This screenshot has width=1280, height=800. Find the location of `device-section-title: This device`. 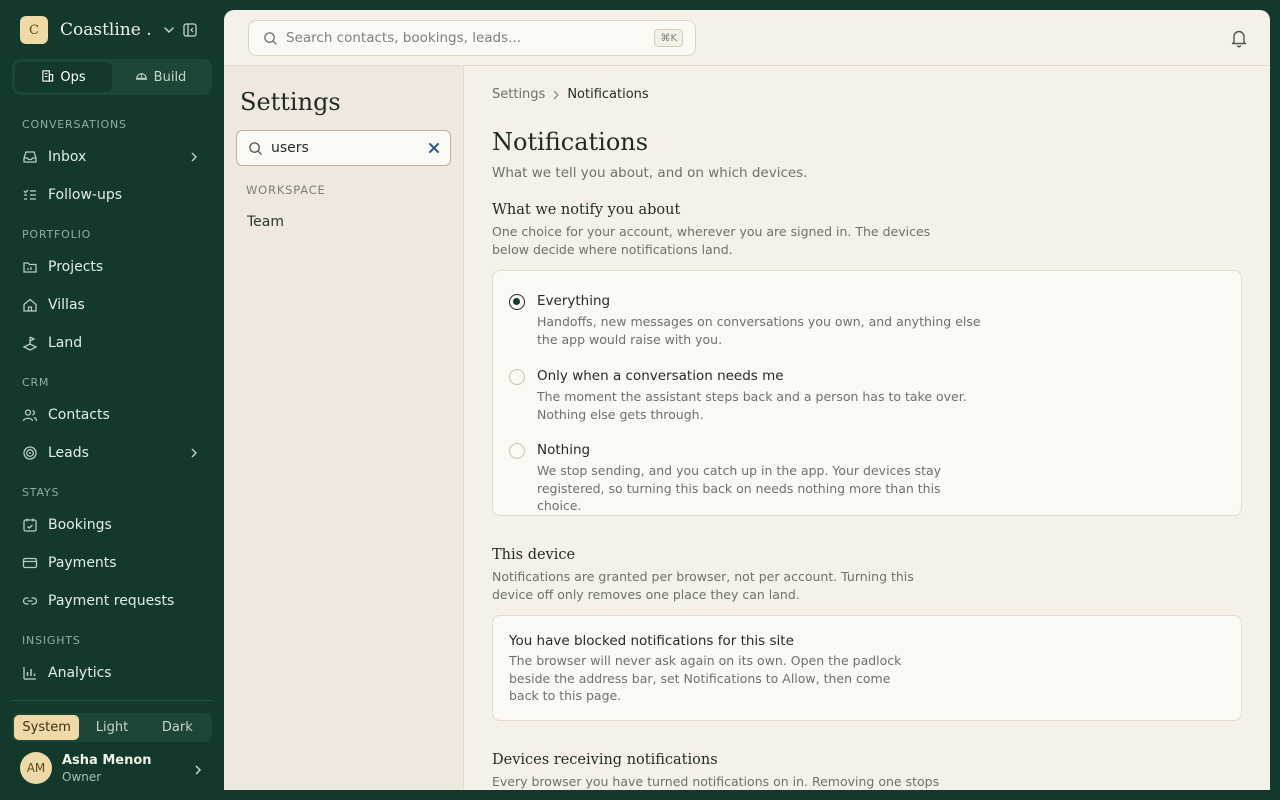

device-section-title: This device is located at coordinates (534, 555).